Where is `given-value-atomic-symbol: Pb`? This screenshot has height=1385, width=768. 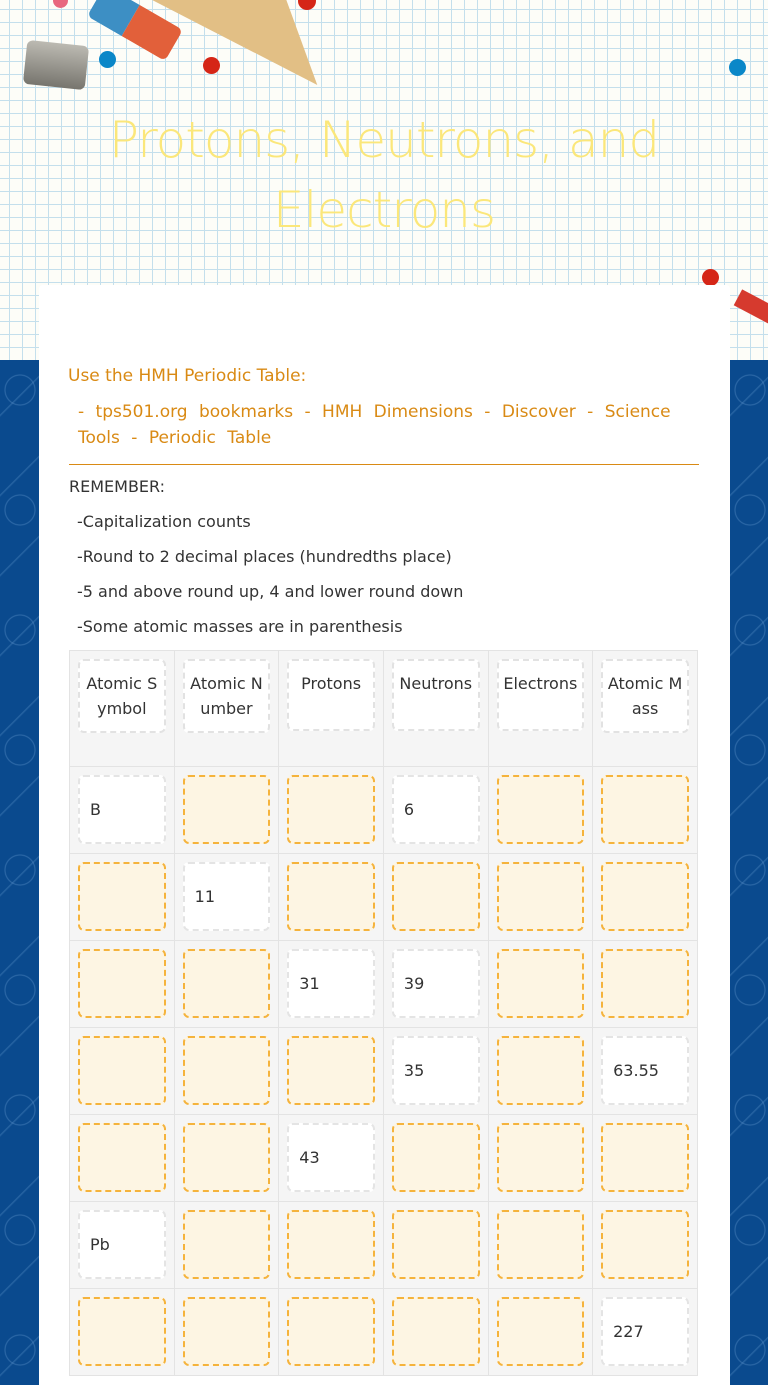
given-value-atomic-symbol: Pb is located at coordinates (122, 1244).